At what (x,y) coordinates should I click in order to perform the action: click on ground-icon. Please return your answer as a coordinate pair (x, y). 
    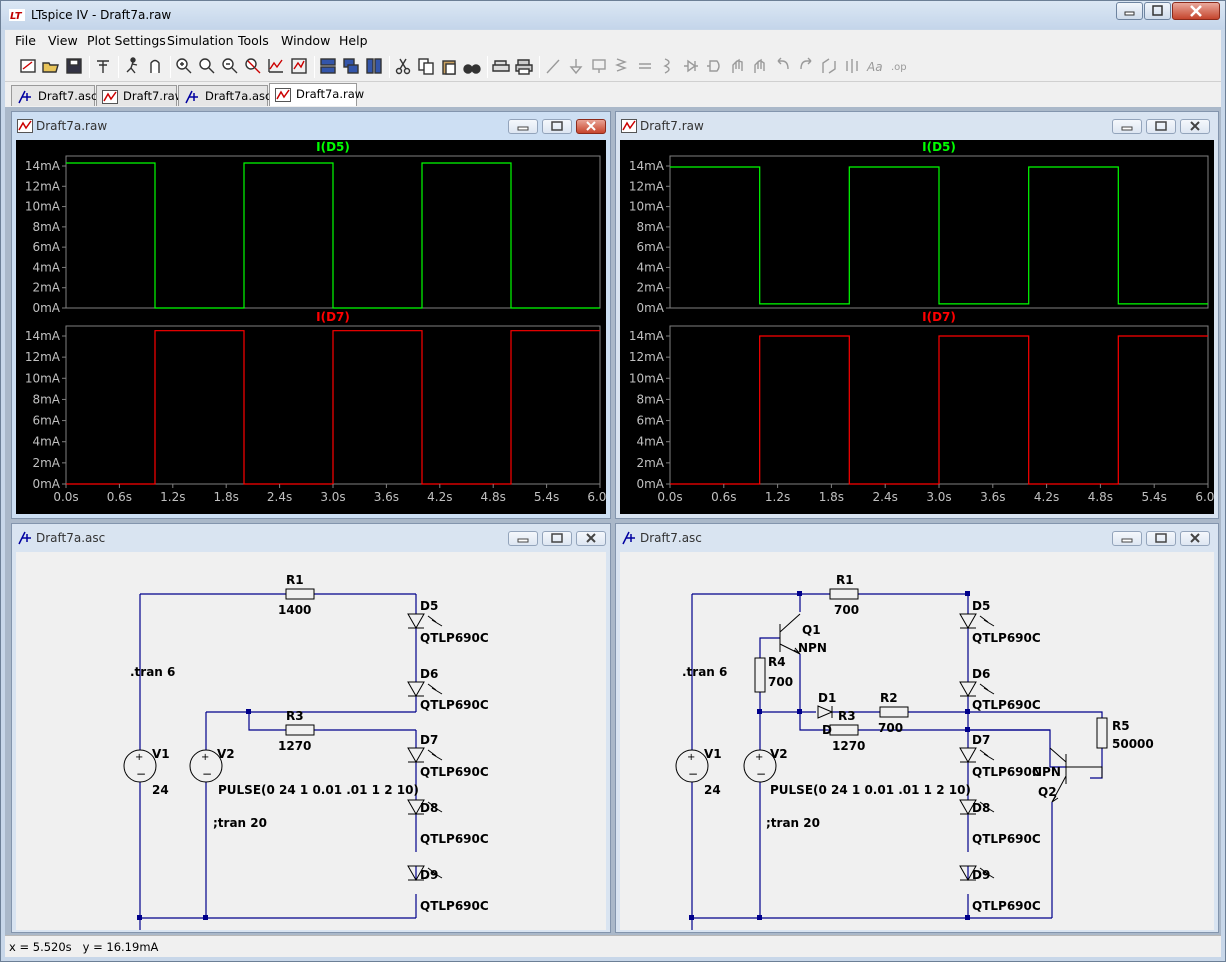
    Looking at the image, I should click on (576, 66).